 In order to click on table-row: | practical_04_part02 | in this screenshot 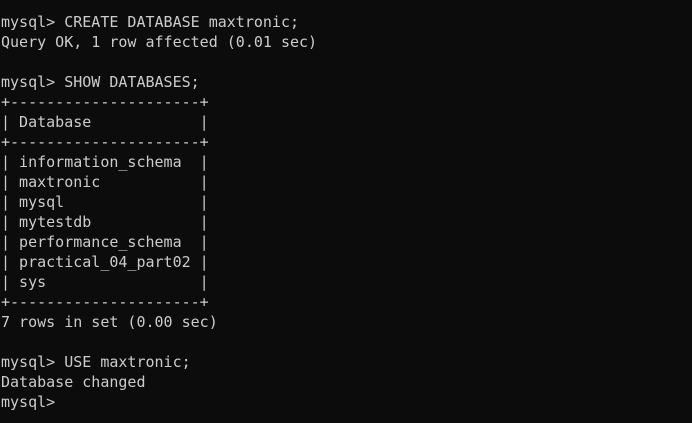, I will do `click(105, 262)`.